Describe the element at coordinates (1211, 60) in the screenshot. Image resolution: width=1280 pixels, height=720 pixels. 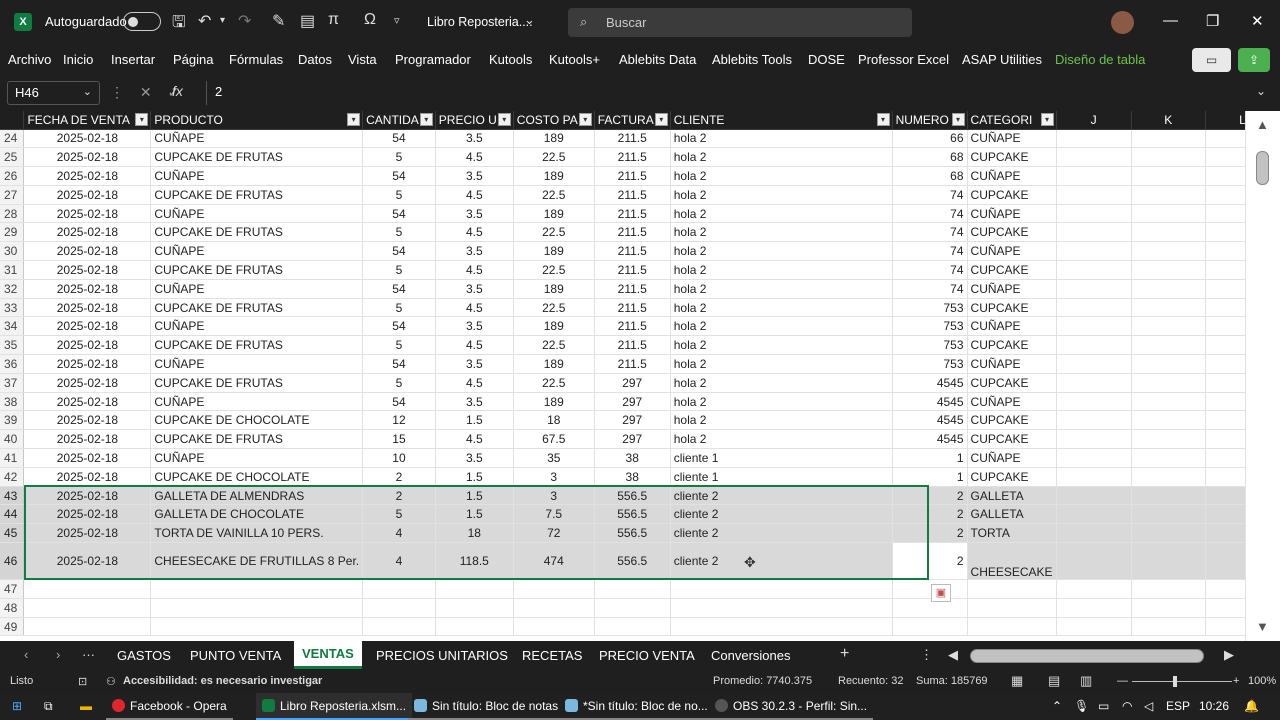
I see `comments-button: ▭` at that location.